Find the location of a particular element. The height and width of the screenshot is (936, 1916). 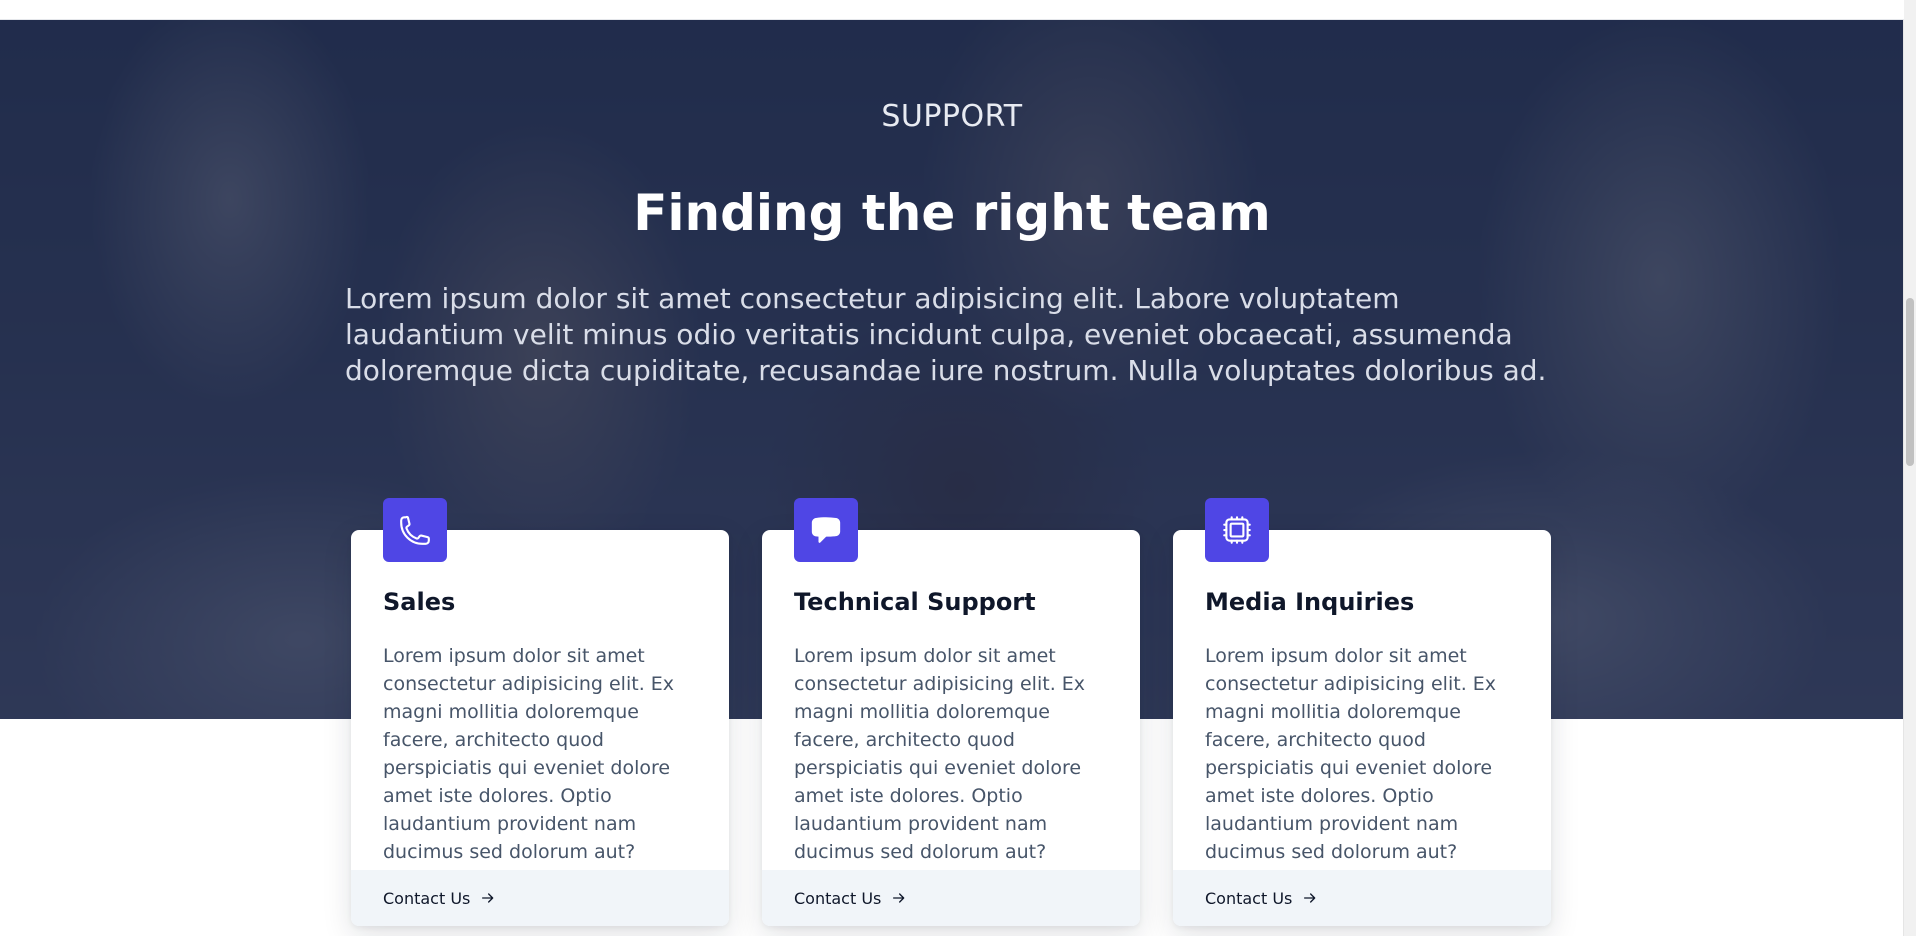

section-eyebrow: SUPPORT is located at coordinates (952, 116).